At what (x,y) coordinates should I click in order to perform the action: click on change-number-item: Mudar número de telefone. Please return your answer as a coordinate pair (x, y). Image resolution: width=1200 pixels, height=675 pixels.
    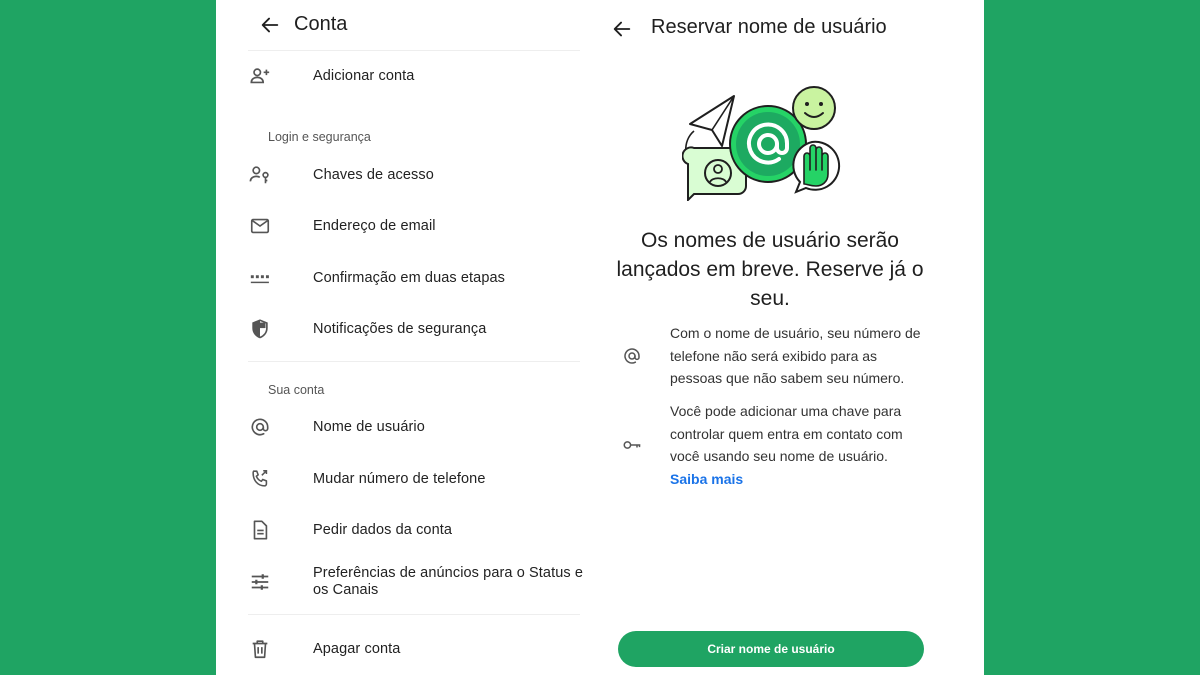
    Looking at the image, I should click on (418, 479).